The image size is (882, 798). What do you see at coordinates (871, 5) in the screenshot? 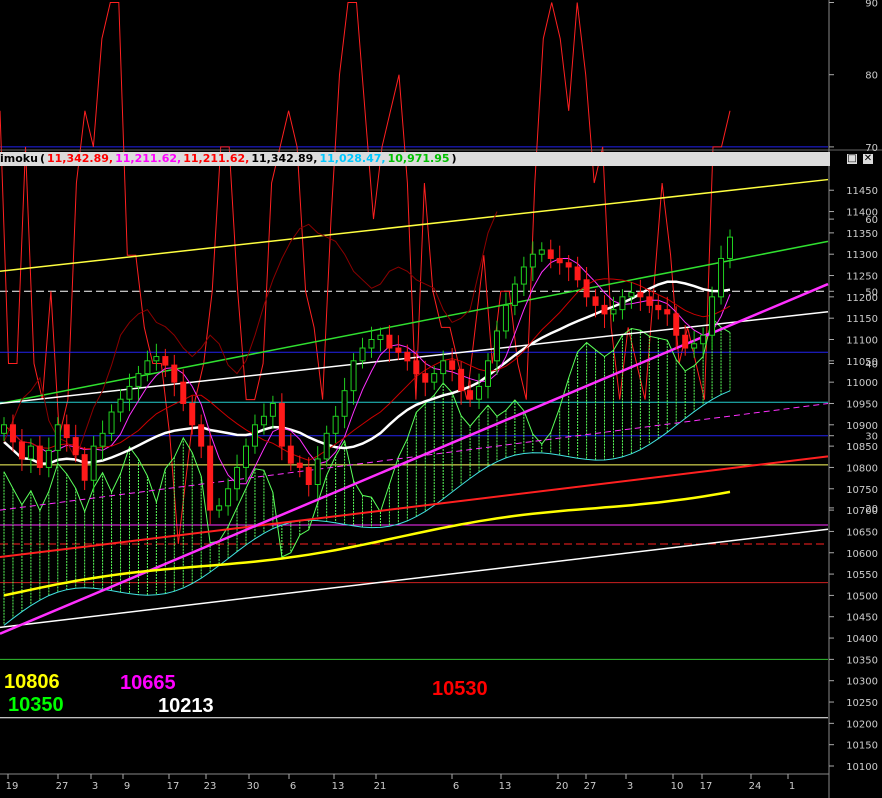
I see `rsi-tick-label: 90` at bounding box center [871, 5].